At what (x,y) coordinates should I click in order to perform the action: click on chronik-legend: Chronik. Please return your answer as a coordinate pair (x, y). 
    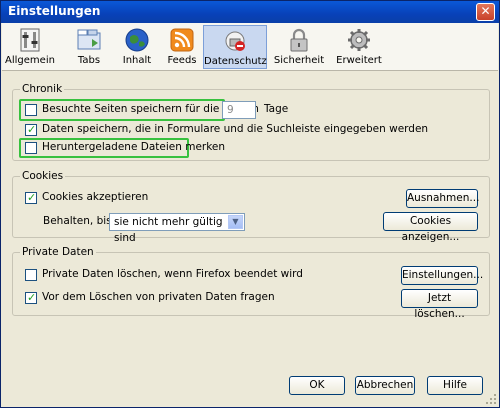
    Looking at the image, I should click on (42, 89).